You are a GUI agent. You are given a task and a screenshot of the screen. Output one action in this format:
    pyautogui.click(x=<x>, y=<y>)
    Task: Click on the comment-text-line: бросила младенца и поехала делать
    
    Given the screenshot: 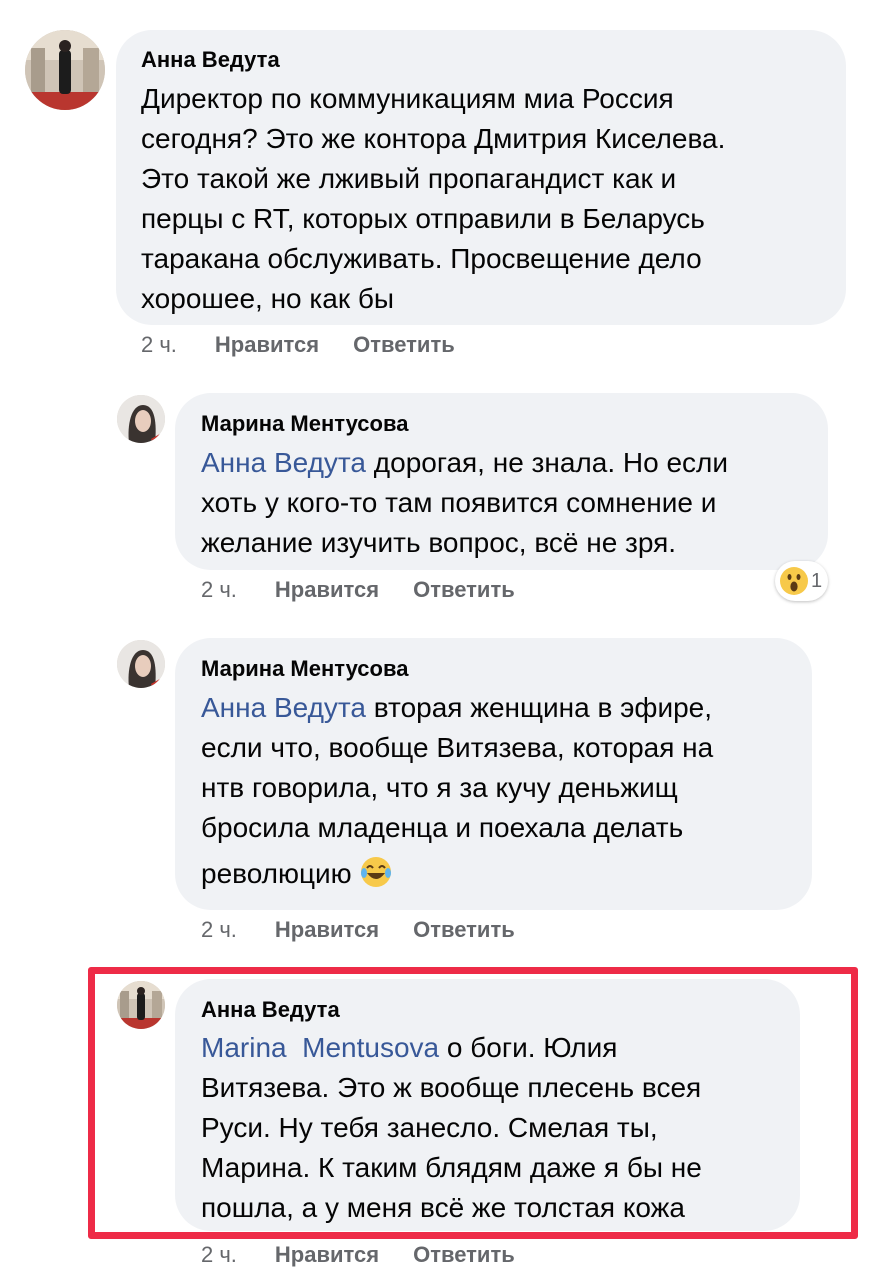 What is the action you would take?
    pyautogui.click(x=442, y=827)
    